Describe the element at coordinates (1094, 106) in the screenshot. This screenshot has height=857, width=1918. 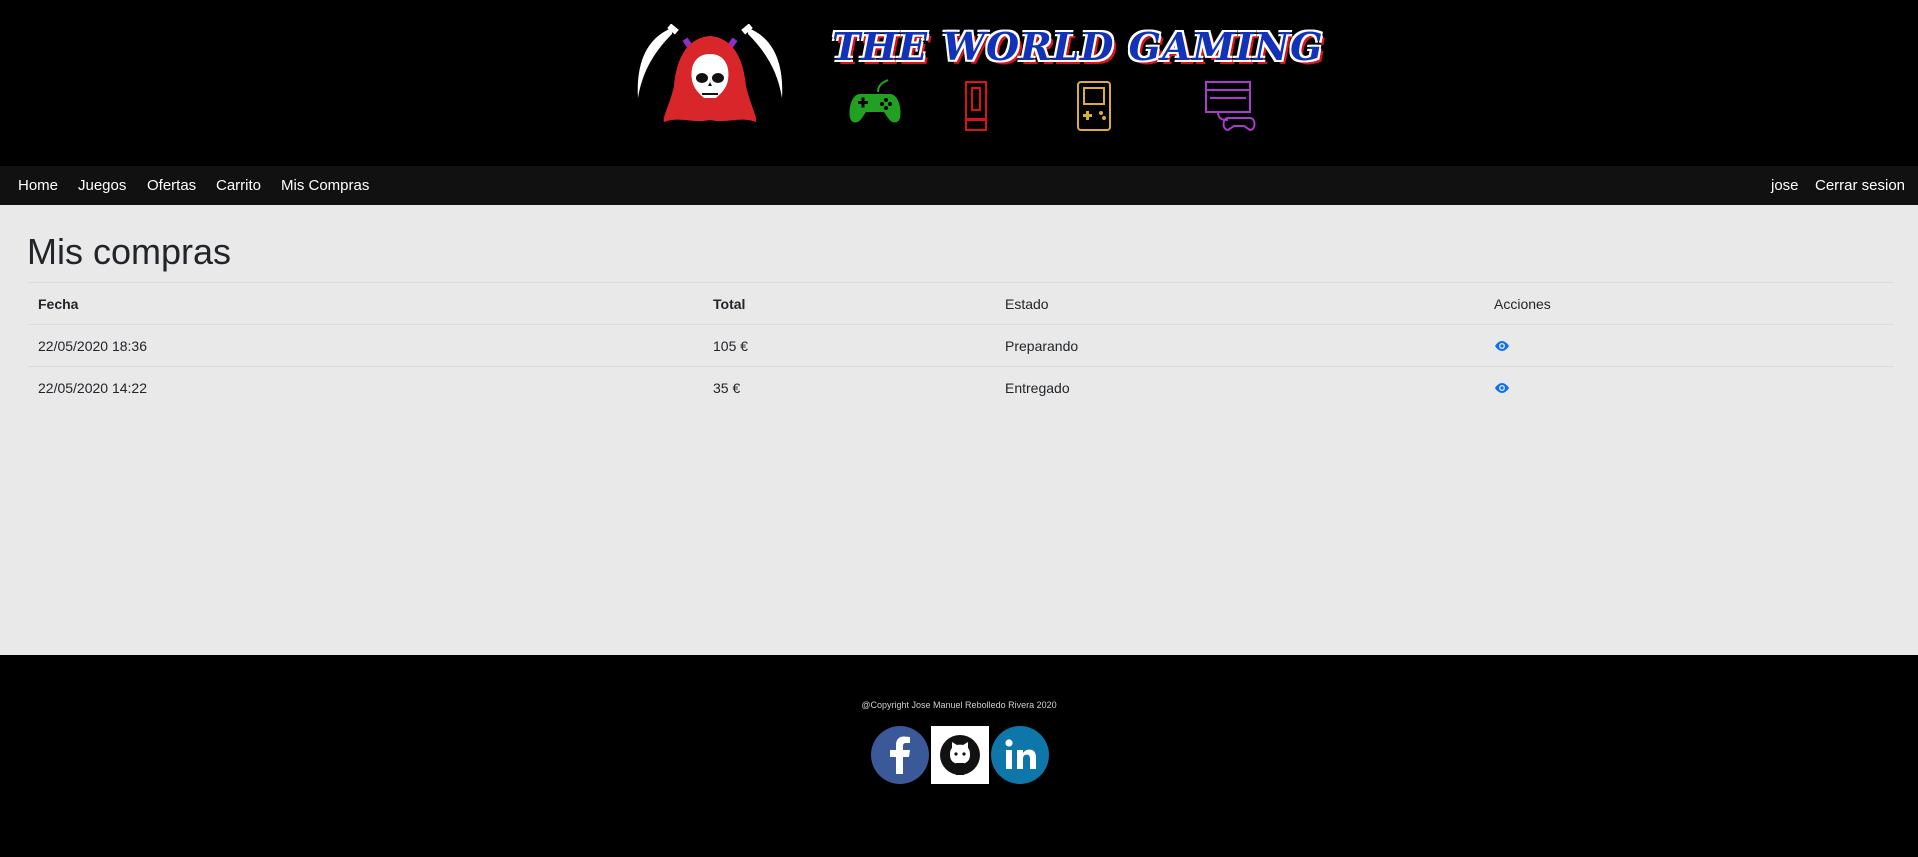
I see `handheld-console-icon` at that location.